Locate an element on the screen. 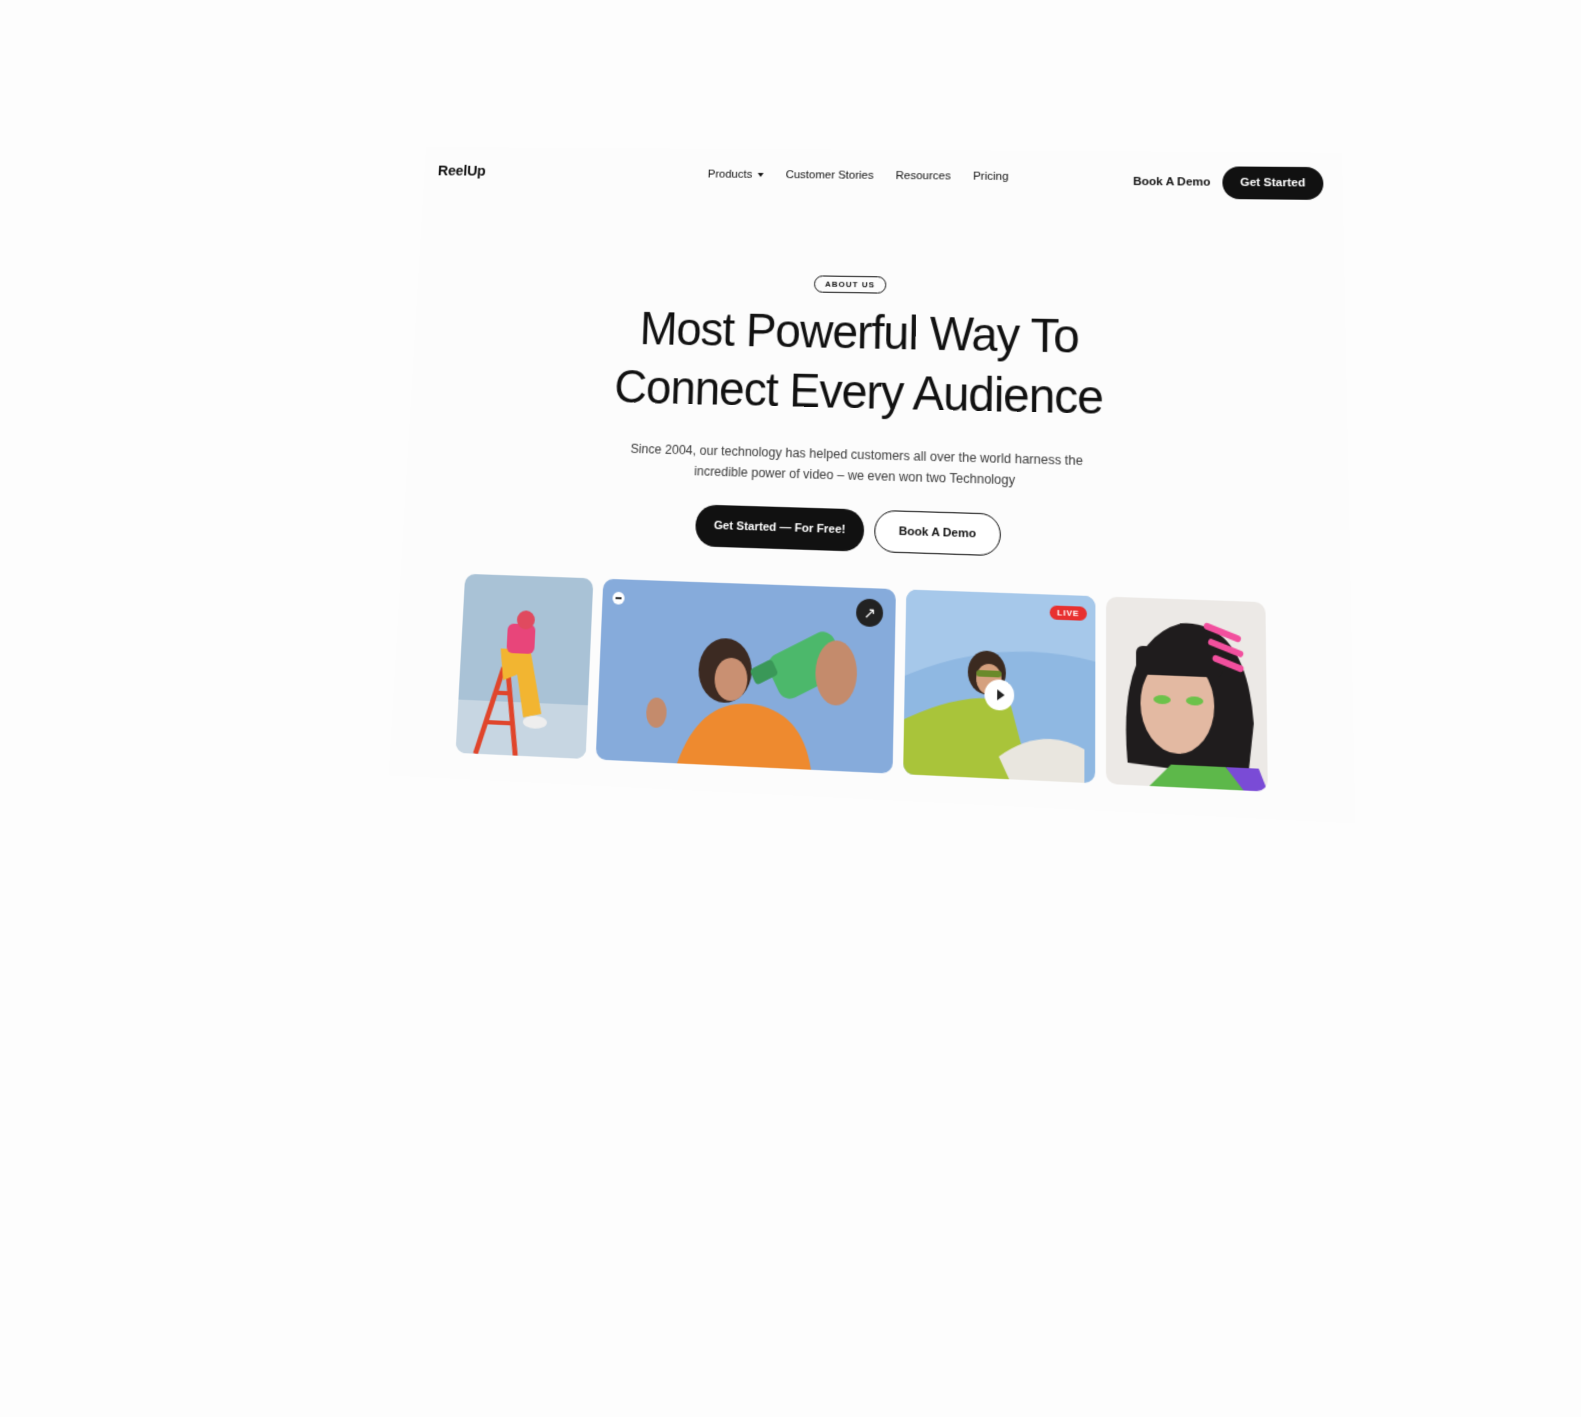 The width and height of the screenshot is (1581, 1417). media-card-product: ↗ is located at coordinates (745, 676).